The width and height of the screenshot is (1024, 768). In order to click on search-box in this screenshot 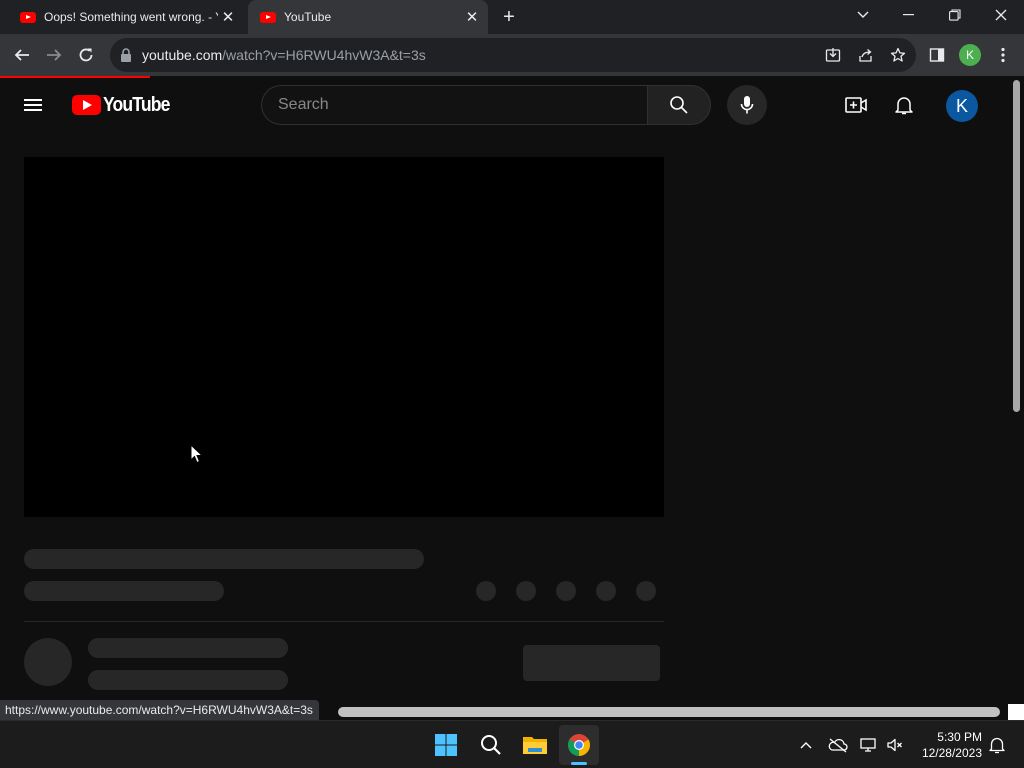, I will do `click(454, 105)`.